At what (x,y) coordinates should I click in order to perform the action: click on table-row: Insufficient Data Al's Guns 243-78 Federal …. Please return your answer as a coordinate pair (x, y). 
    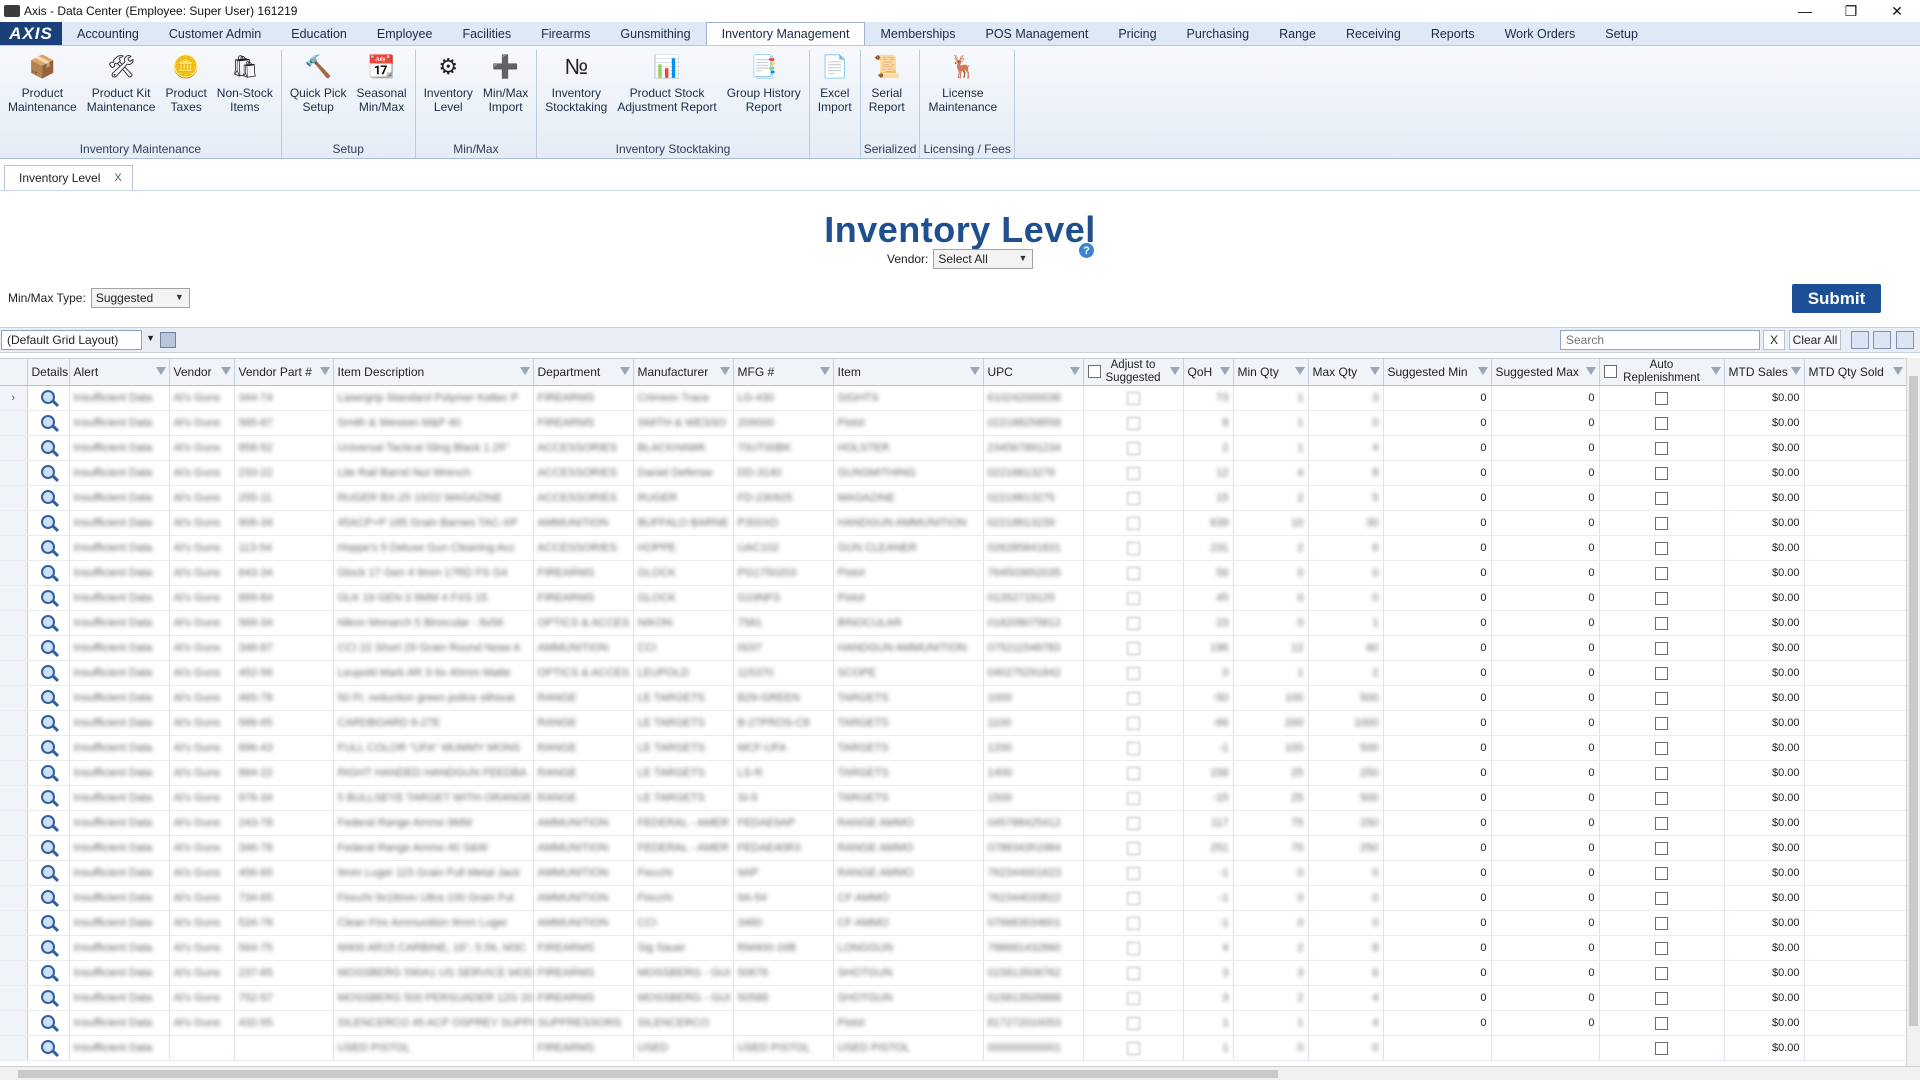
    Looking at the image, I should click on (953, 823).